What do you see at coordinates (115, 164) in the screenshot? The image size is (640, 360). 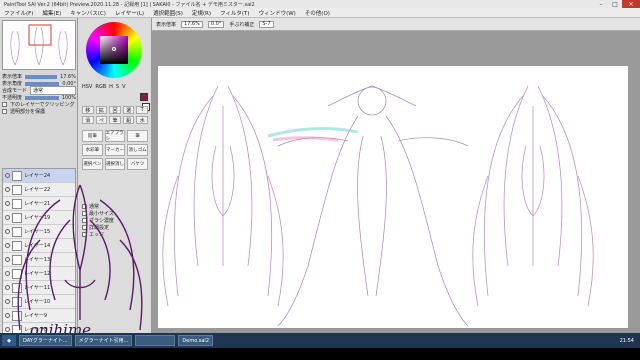 I see `brush-selerase: 選択消し` at bounding box center [115, 164].